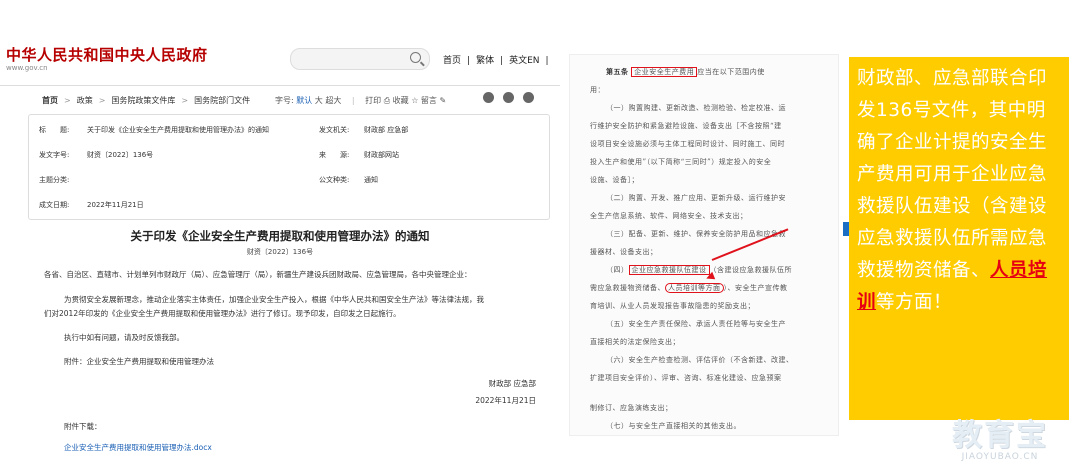  I want to click on comment-button: 留言, so click(429, 100).